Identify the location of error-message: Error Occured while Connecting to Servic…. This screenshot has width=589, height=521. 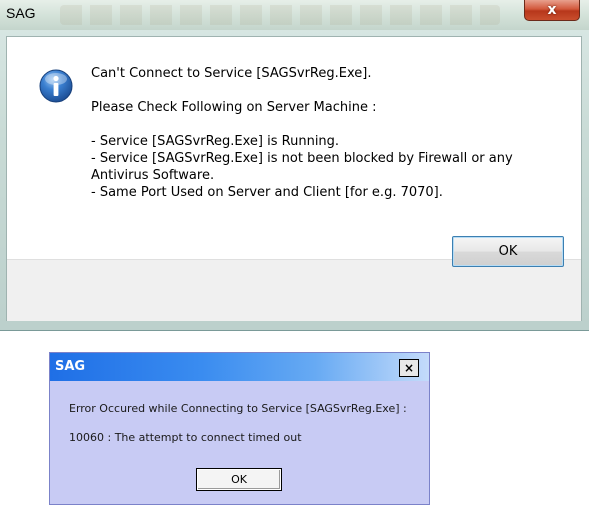
(238, 408).